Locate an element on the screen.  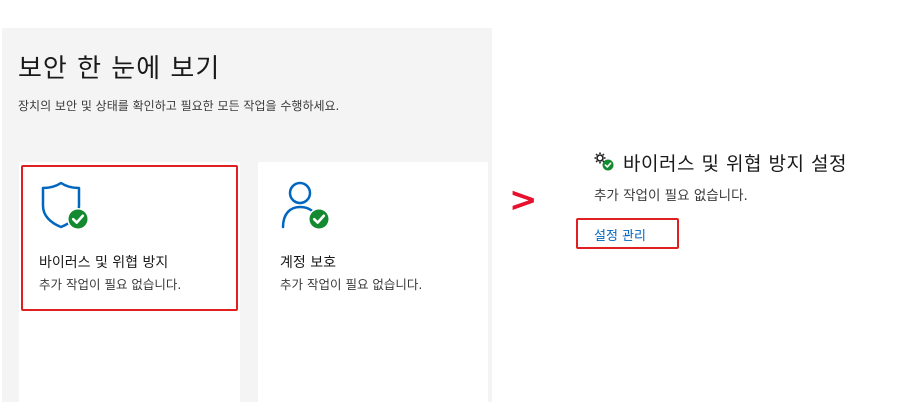
gears-check-icon is located at coordinates (604, 163).